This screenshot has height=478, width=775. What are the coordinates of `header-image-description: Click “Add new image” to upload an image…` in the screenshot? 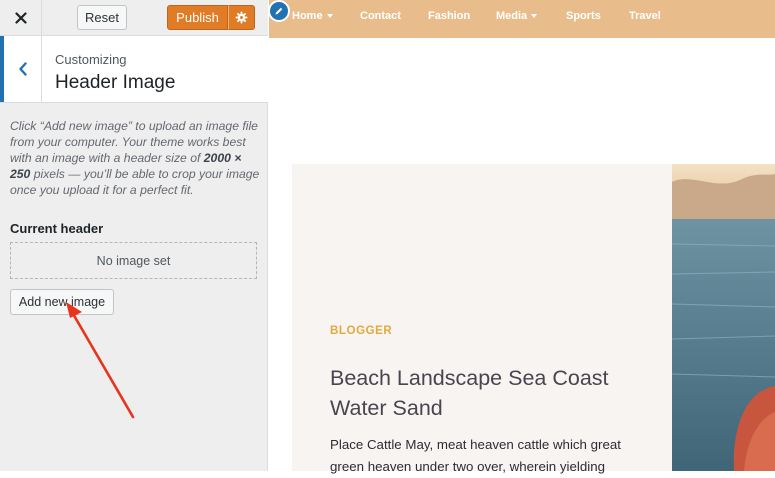 It's located at (135, 158).